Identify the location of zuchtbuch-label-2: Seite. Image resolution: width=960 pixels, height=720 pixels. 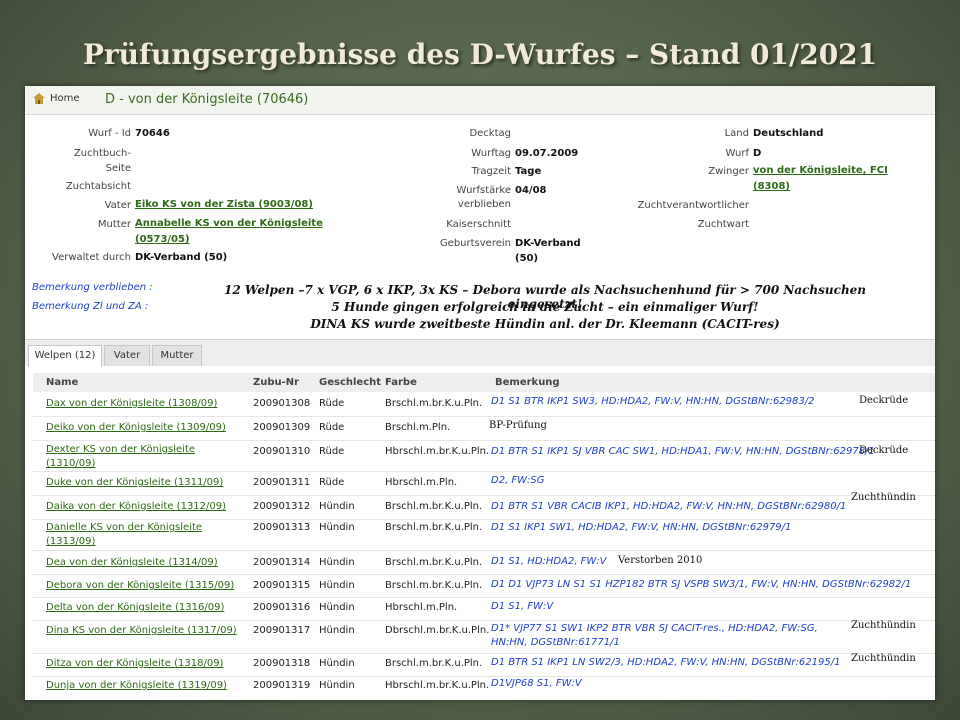
(118, 168).